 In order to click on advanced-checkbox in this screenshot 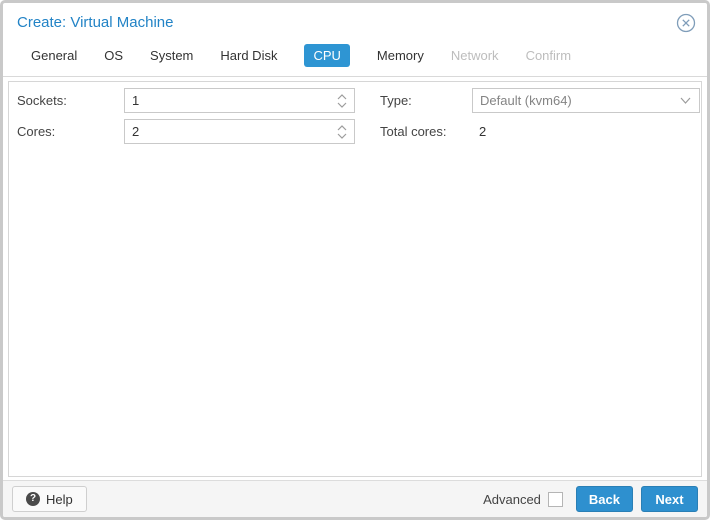, I will do `click(555, 499)`.